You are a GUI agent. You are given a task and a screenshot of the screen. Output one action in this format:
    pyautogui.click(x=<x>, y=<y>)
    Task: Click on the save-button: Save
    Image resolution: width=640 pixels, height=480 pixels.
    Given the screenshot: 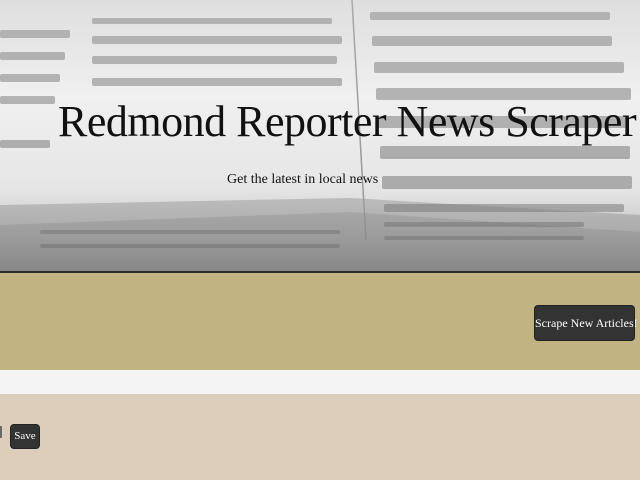 What is the action you would take?
    pyautogui.click(x=25, y=436)
    